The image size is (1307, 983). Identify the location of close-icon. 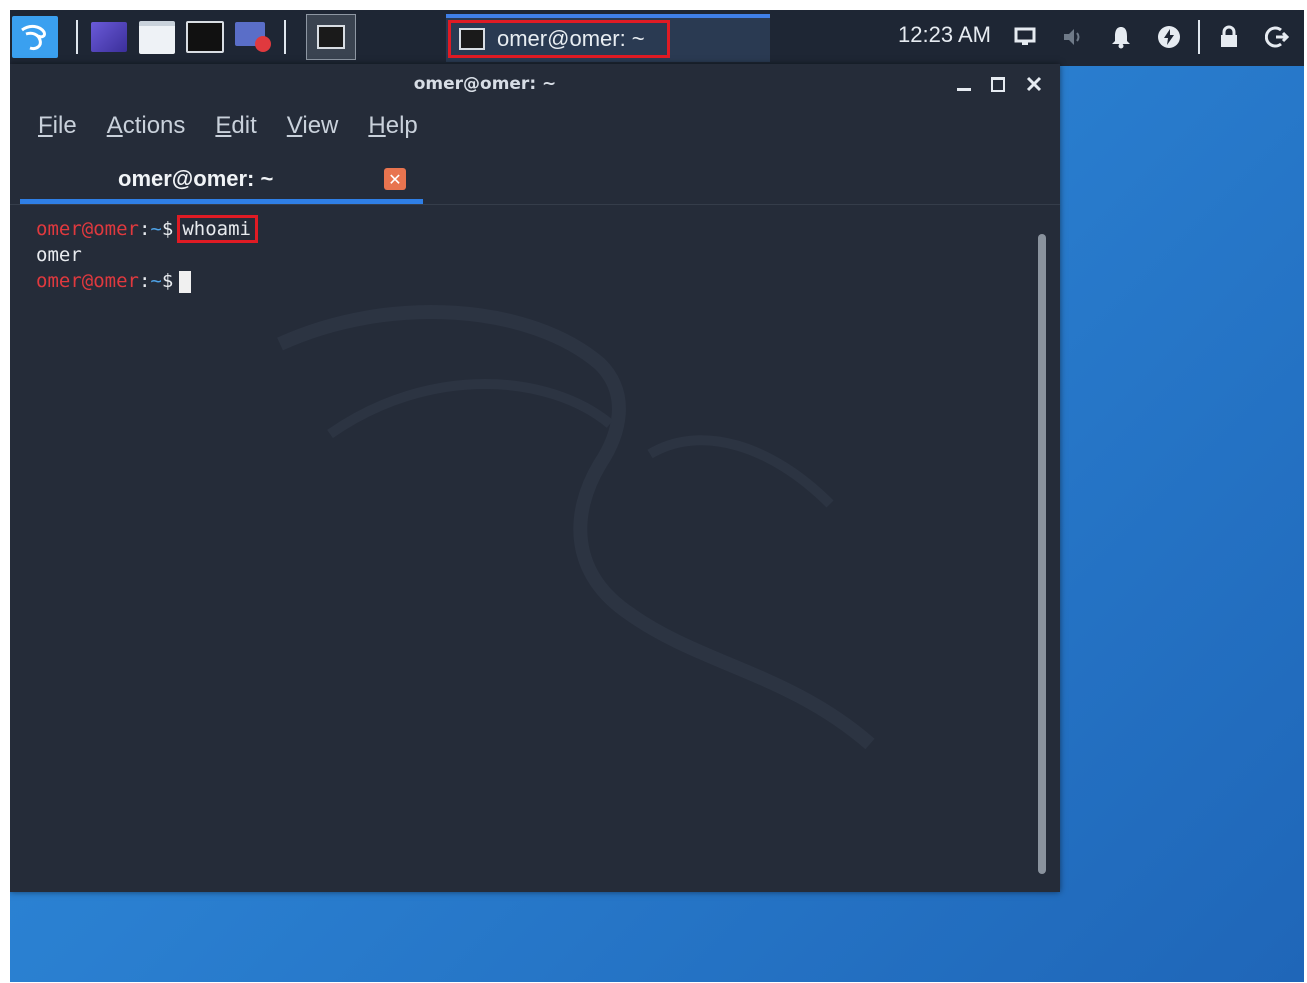
(1034, 84).